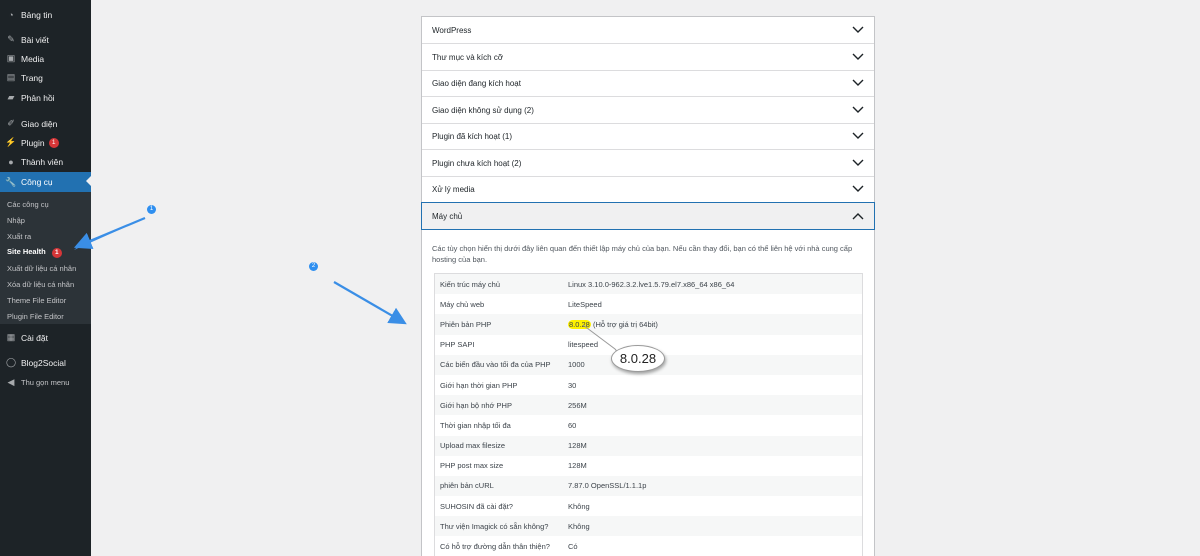 The height and width of the screenshot is (556, 1200). I want to click on wrench-icon: 🔧, so click(11, 181).